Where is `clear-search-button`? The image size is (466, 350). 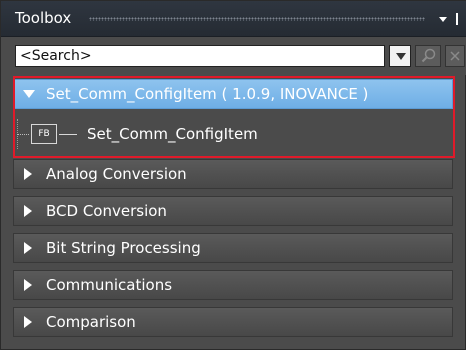
clear-search-button is located at coordinates (455, 56).